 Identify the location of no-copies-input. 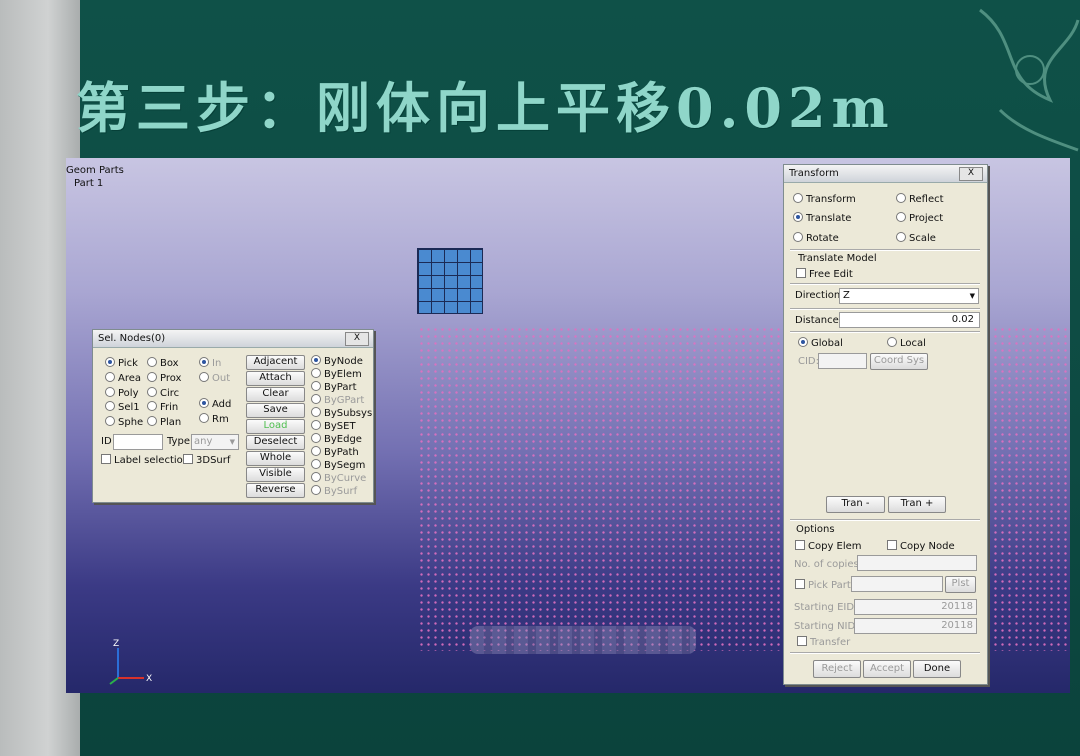
(917, 563).